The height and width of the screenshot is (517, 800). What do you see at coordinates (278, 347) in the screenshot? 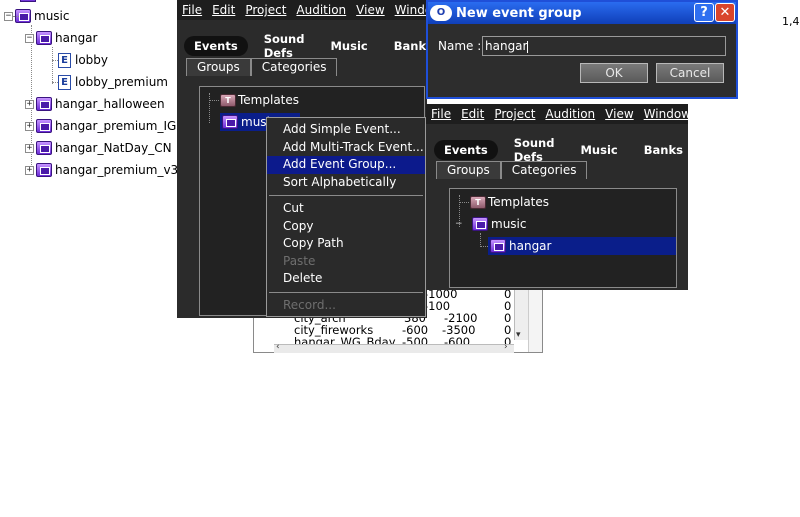
I see `scroll-left-icon: ‹` at bounding box center [278, 347].